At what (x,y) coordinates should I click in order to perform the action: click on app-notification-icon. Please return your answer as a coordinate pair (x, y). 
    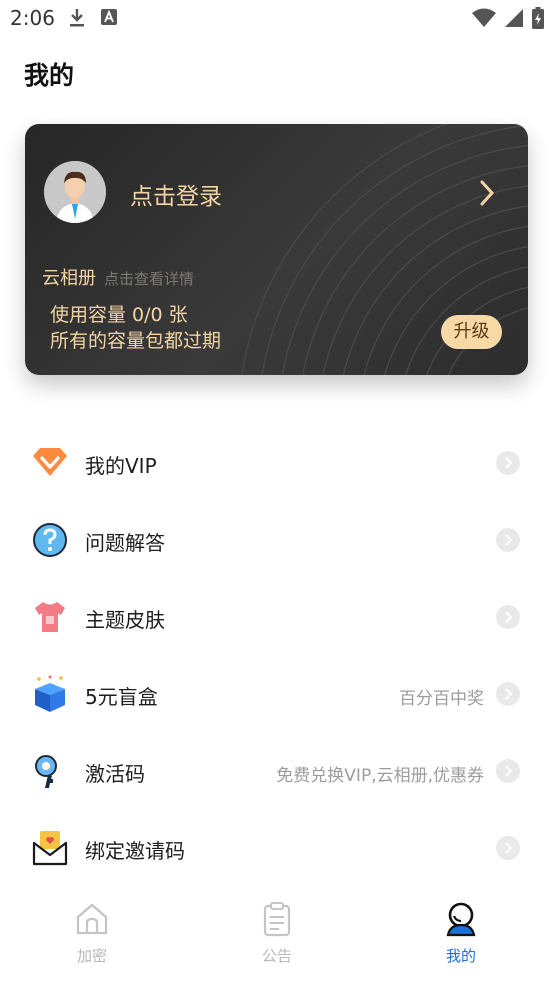
    Looking at the image, I should click on (109, 17).